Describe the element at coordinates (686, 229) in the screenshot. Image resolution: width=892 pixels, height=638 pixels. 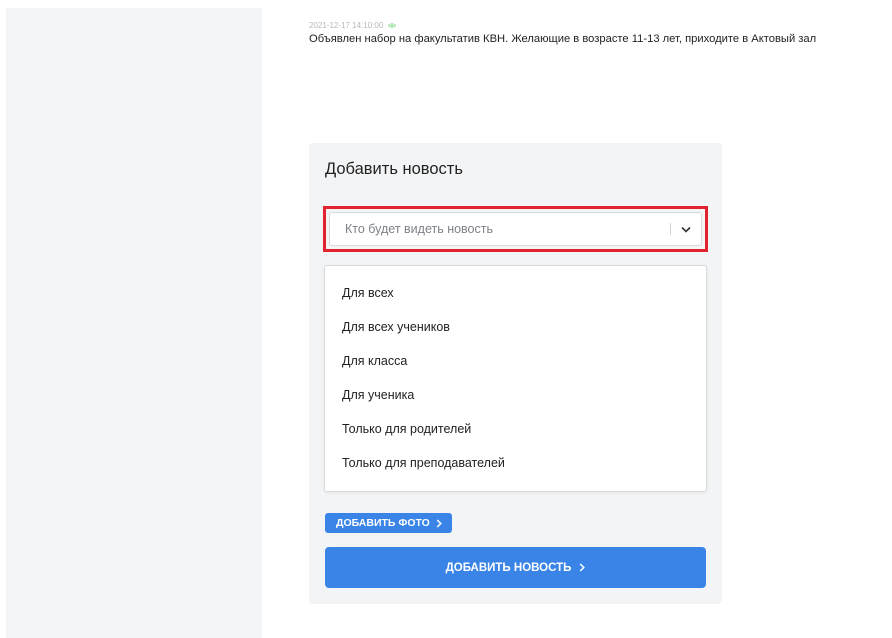
I see `chevron-down-icon` at that location.